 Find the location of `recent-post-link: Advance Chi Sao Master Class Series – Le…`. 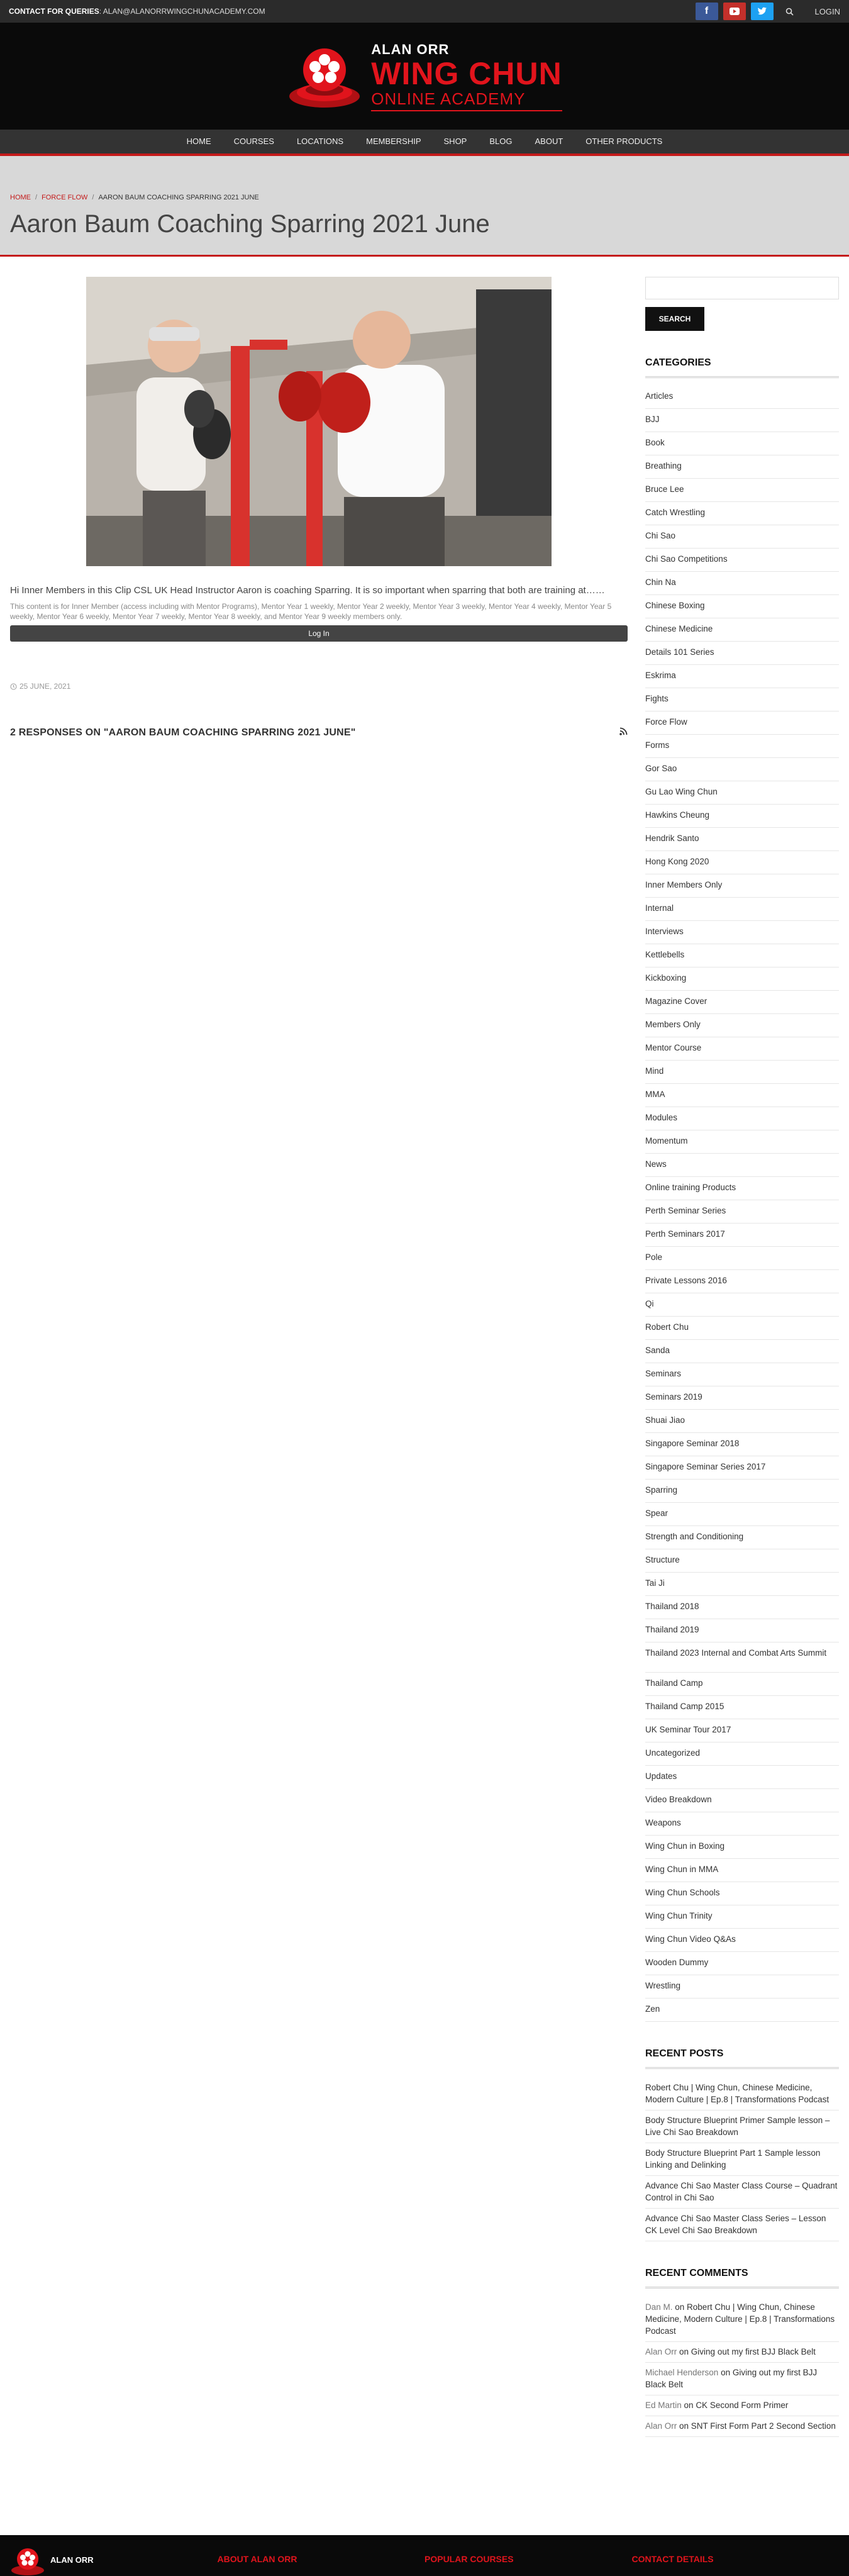

recent-post-link: Advance Chi Sao Master Class Series – Le… is located at coordinates (742, 2225).